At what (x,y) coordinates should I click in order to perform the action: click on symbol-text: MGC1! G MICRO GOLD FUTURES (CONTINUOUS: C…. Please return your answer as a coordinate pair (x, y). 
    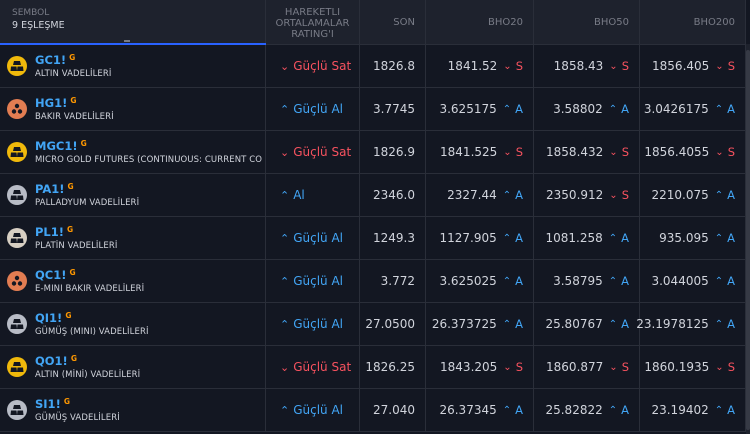
    Looking at the image, I should click on (148, 152).